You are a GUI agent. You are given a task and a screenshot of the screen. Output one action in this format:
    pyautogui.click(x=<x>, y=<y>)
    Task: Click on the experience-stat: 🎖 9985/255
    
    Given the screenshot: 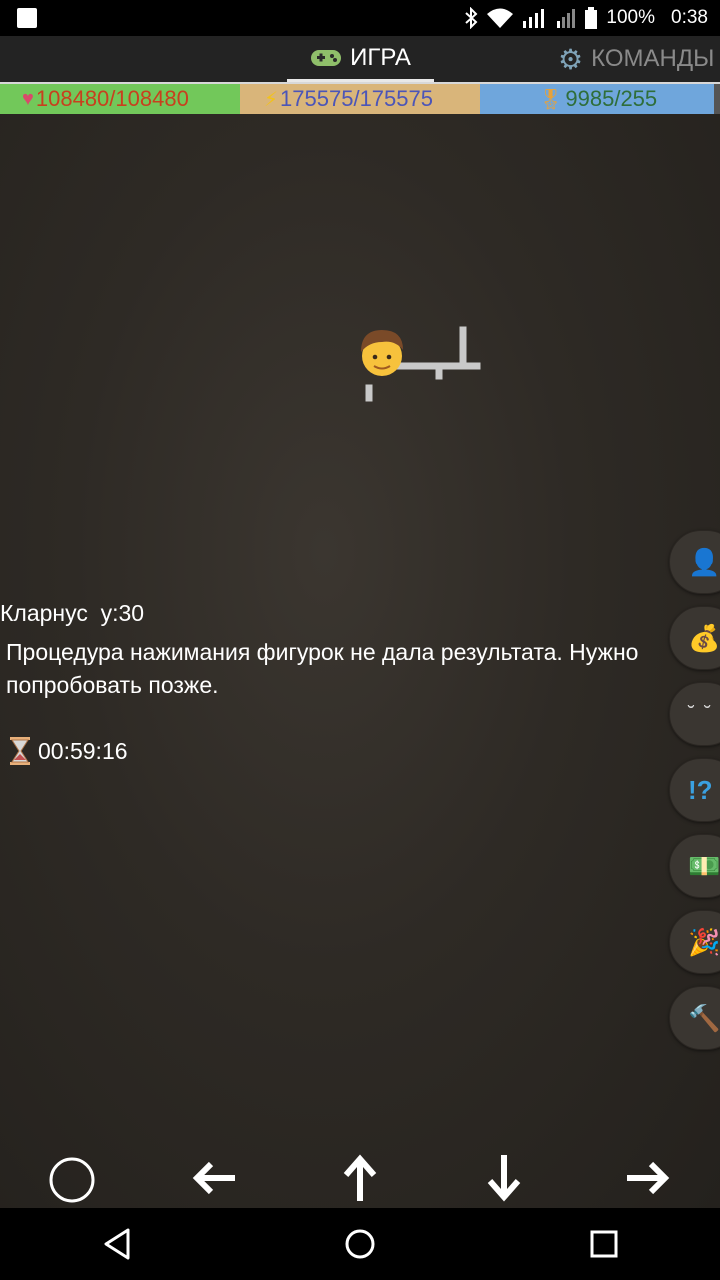 What is the action you would take?
    pyautogui.click(x=597, y=99)
    